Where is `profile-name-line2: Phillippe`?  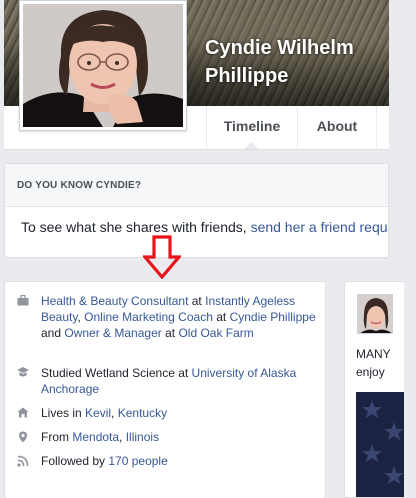
profile-name-line2: Phillippe is located at coordinates (305, 76).